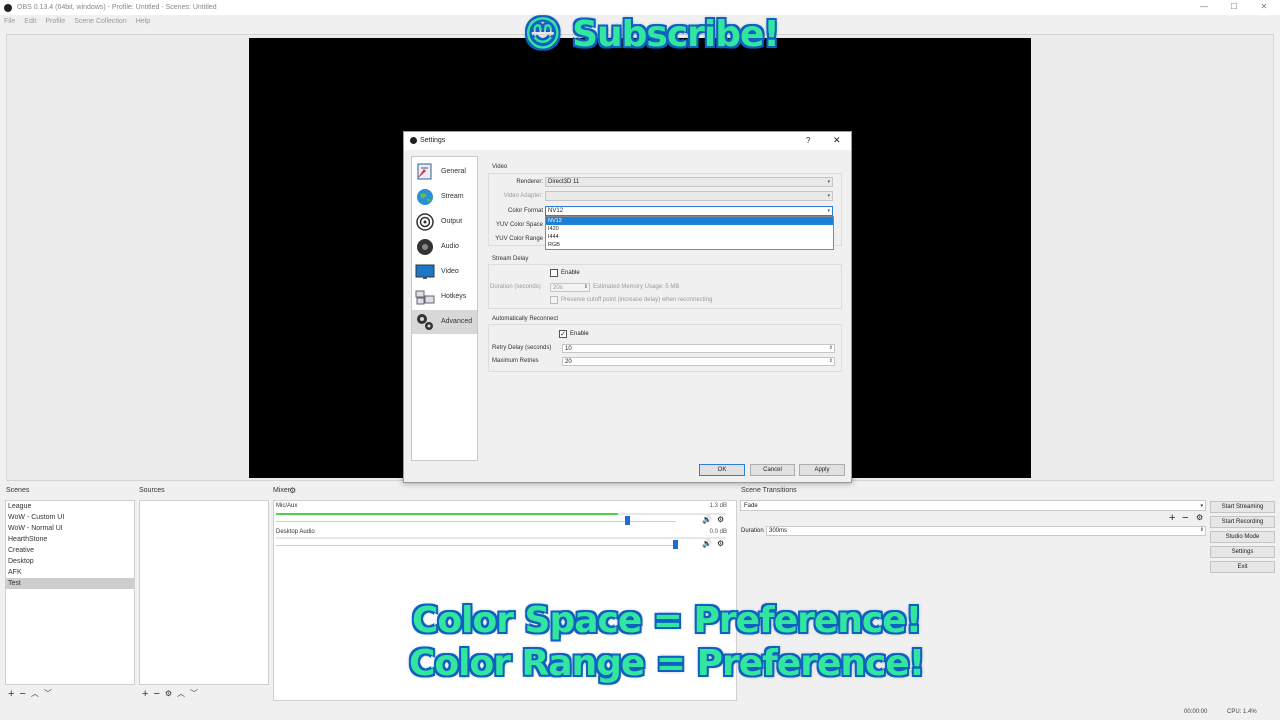 Image resolution: width=1280 pixels, height=720 pixels. What do you see at coordinates (444, 247) in the screenshot?
I see `nav-audio: Audio` at bounding box center [444, 247].